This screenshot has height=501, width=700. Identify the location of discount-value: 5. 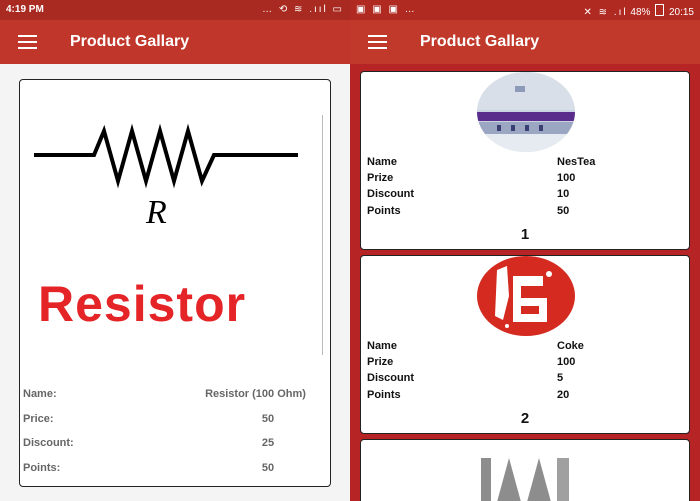
(560, 378).